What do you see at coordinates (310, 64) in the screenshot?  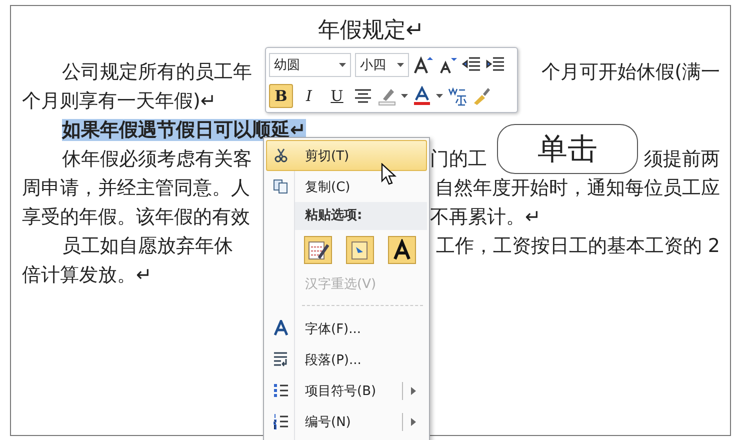 I see `font-dropdown: 幼圆` at bounding box center [310, 64].